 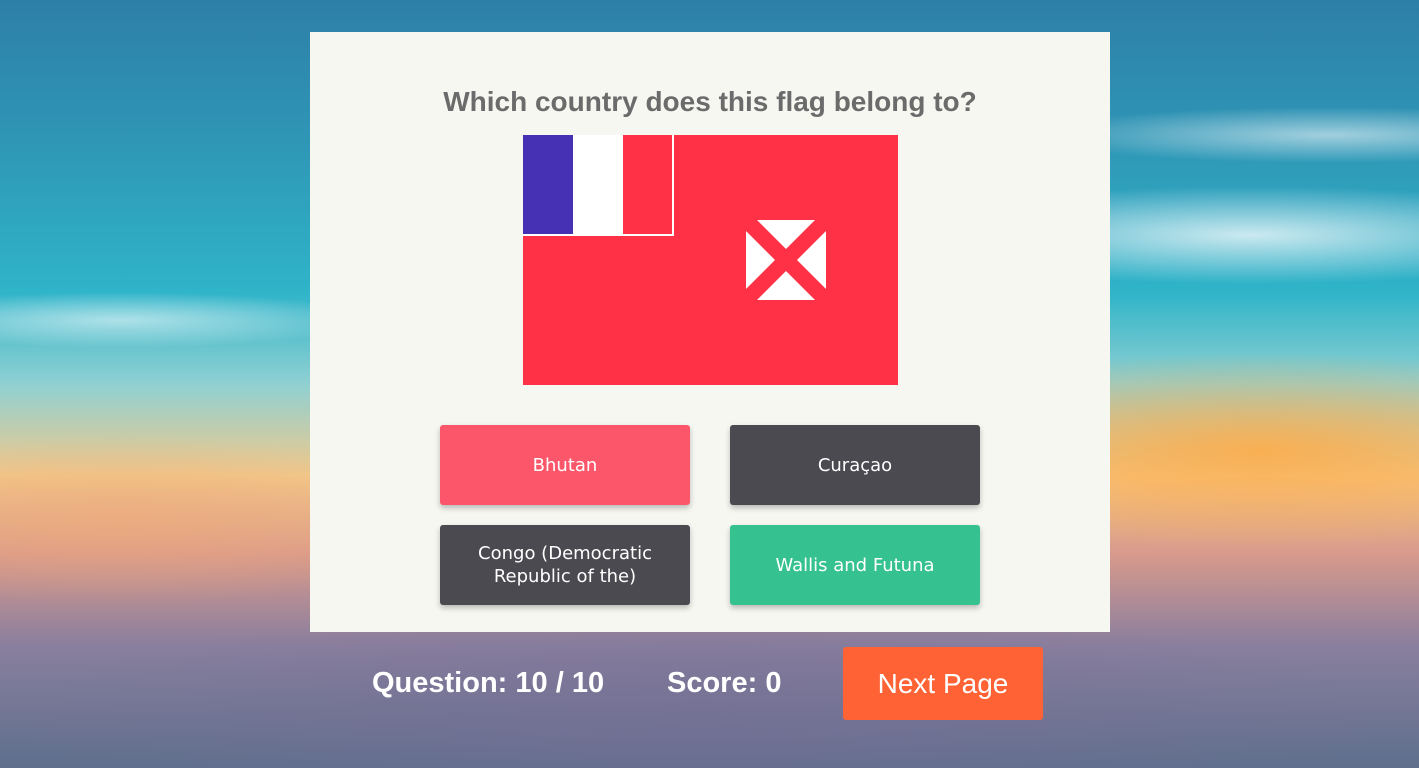 What do you see at coordinates (855, 565) in the screenshot?
I see `answer-button-wallis-and-futuna: Wallis and Futuna` at bounding box center [855, 565].